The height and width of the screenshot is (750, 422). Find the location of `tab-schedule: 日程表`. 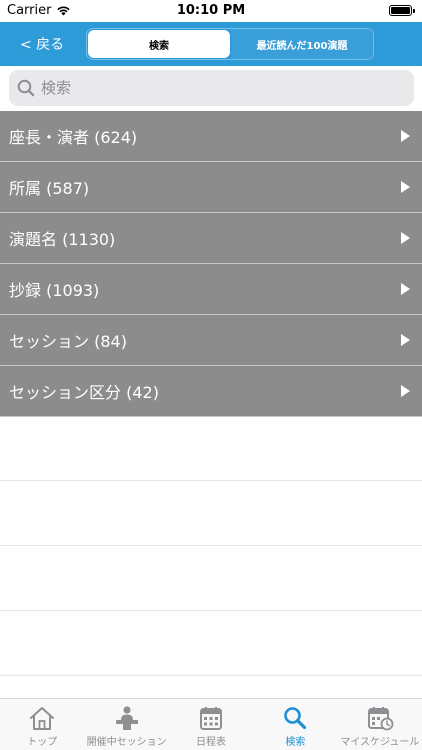

tab-schedule: 日程表 is located at coordinates (211, 724).